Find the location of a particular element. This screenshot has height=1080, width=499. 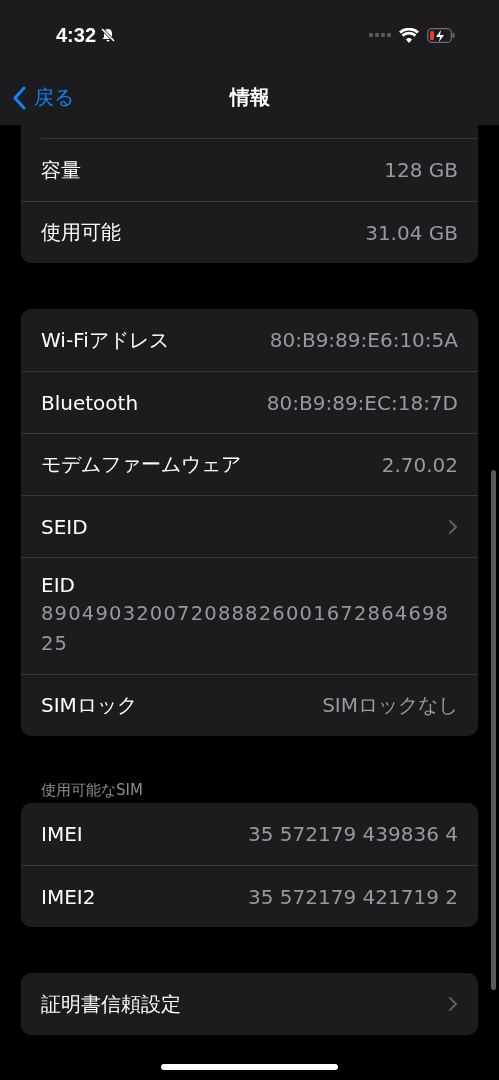

row-value: SIMロックなし is located at coordinates (390, 705).